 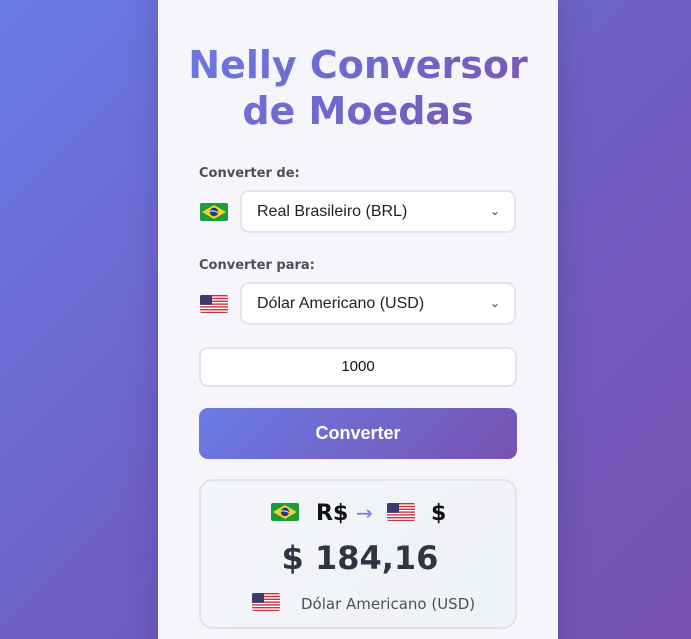 What do you see at coordinates (358, 367) in the screenshot?
I see `amount-input: 1000` at bounding box center [358, 367].